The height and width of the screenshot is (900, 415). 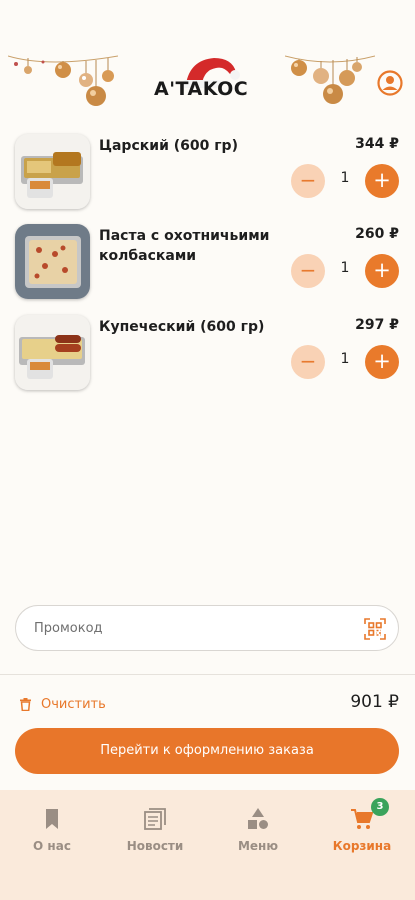 I want to click on news-icon, so click(x=155, y=819).